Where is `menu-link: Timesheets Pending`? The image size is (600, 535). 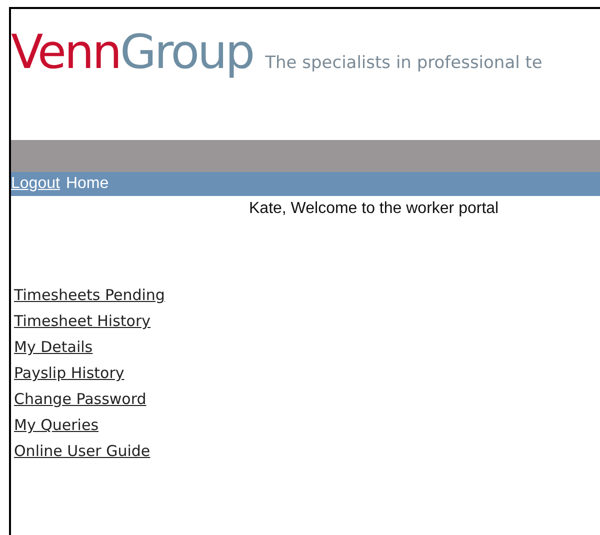
menu-link: Timesheets Pending is located at coordinates (89, 295).